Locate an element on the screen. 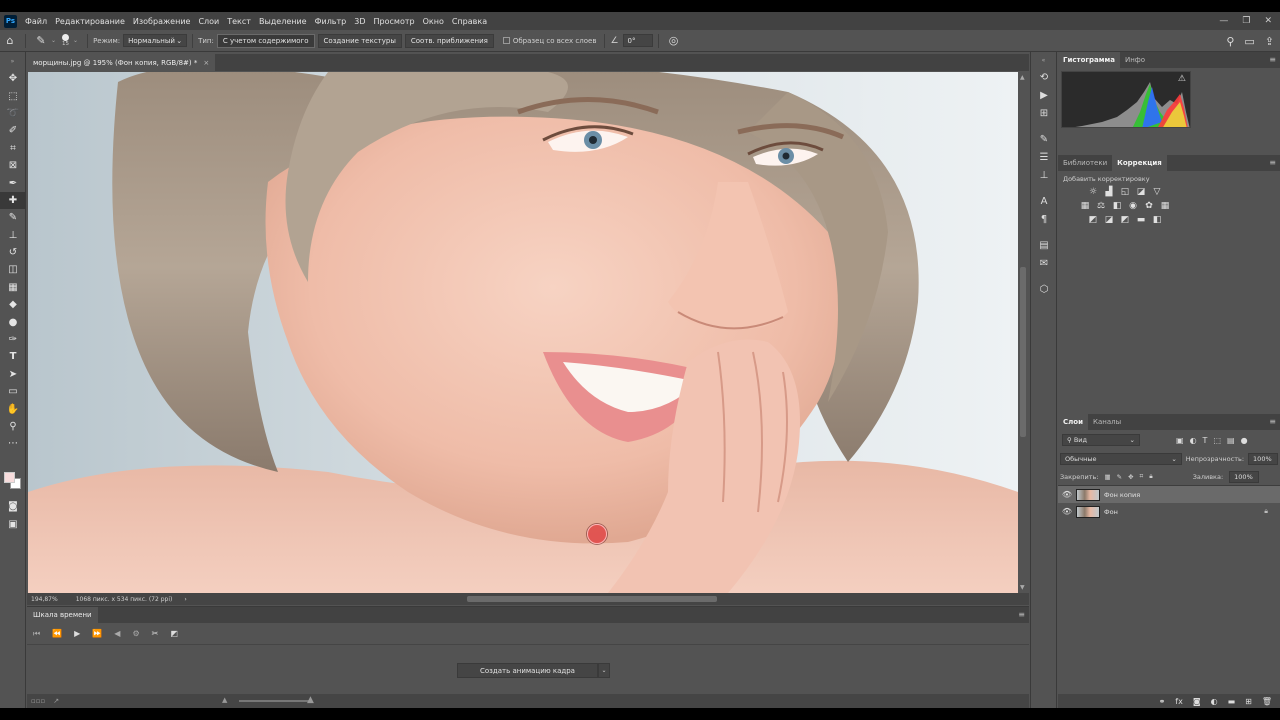 This screenshot has height=720, width=1280. history-panel-icon: ⟲ is located at coordinates (1044, 77).